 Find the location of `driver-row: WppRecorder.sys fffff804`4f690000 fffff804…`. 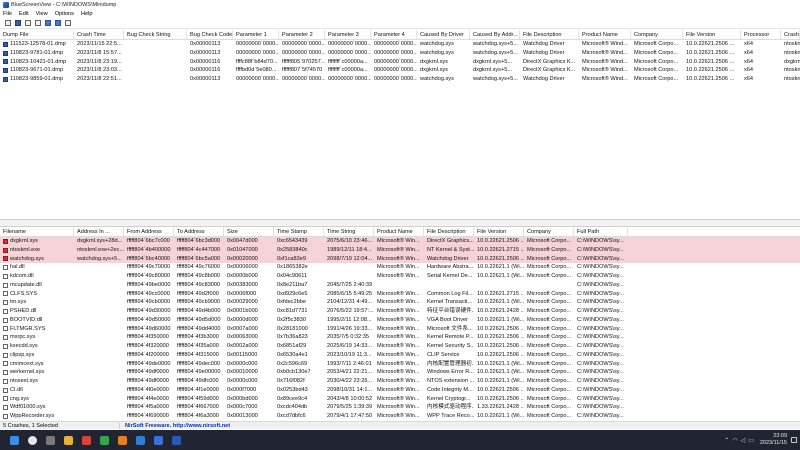

driver-row: WppRecorder.sys fffff804`4f690000 fffff804… is located at coordinates (400, 416).